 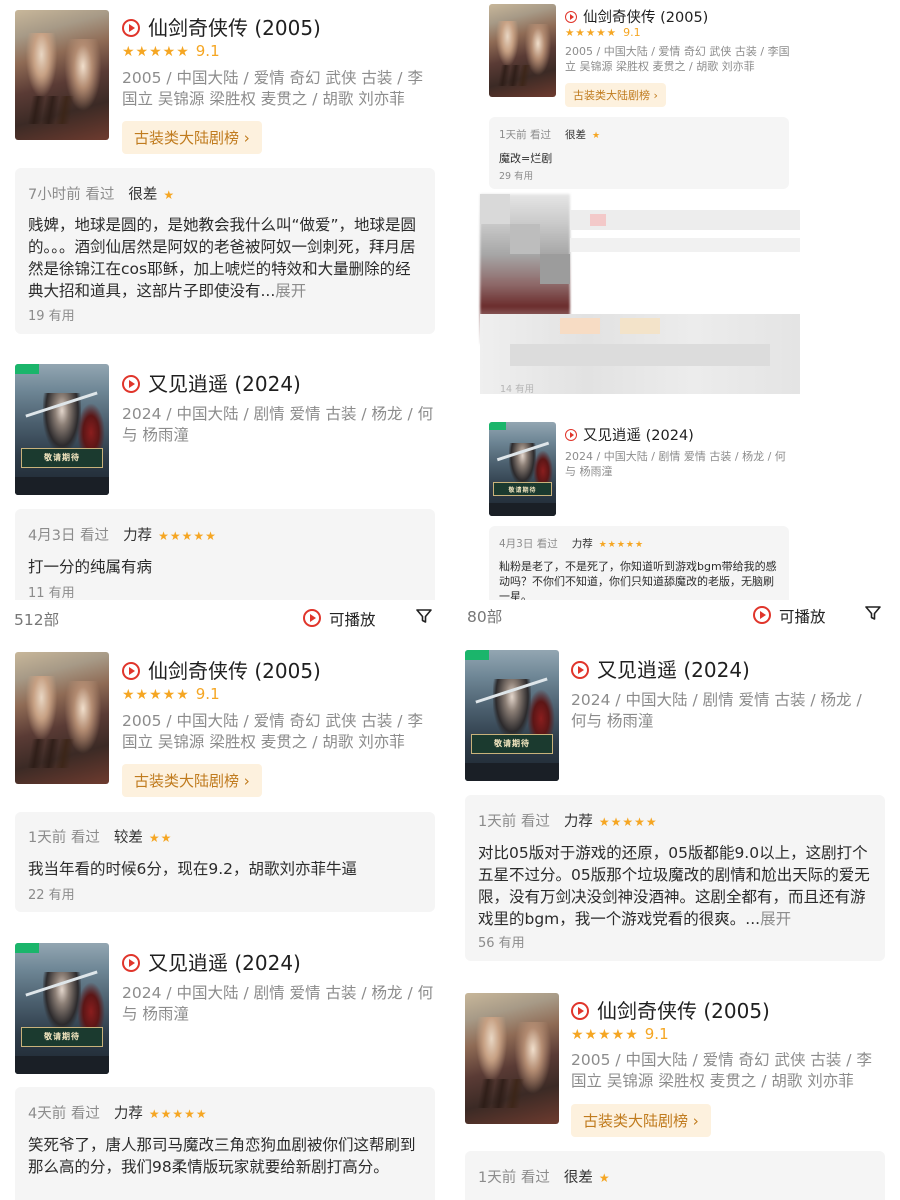 I want to click on useful-count: 19 有用, so click(x=51, y=314).